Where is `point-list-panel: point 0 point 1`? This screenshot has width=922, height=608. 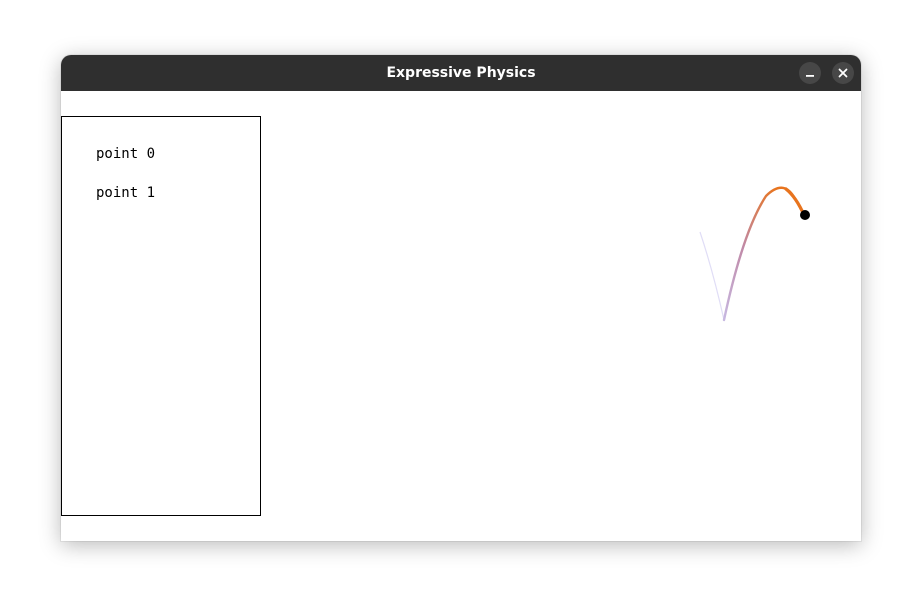 point-list-panel: point 0 point 1 is located at coordinates (161, 316).